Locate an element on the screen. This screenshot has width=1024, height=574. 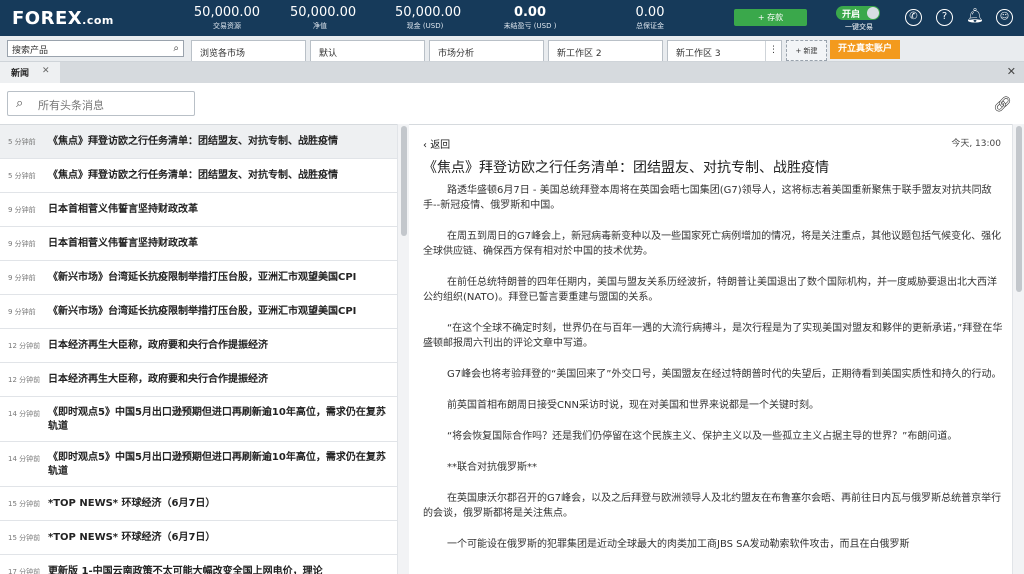
news-item-headline: 更新版 1-中国云南政策不太可能大幅改变全国上网电价，理论 is located at coordinates (185, 570).